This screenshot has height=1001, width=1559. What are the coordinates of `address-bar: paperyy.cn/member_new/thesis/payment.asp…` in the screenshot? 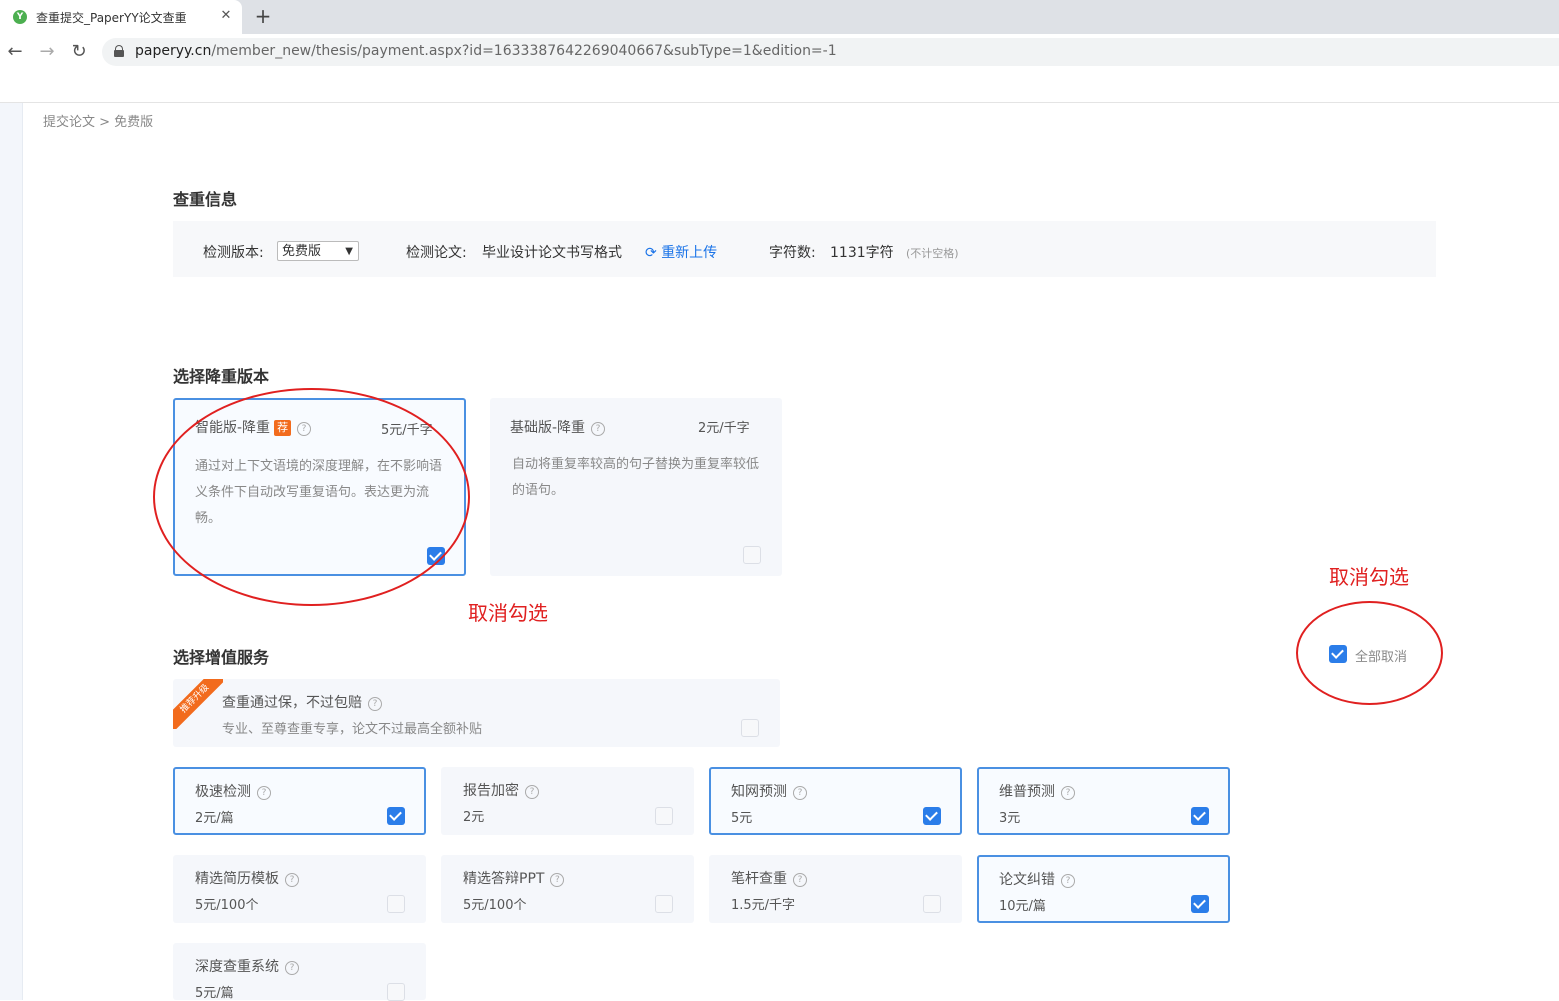 It's located at (830, 52).